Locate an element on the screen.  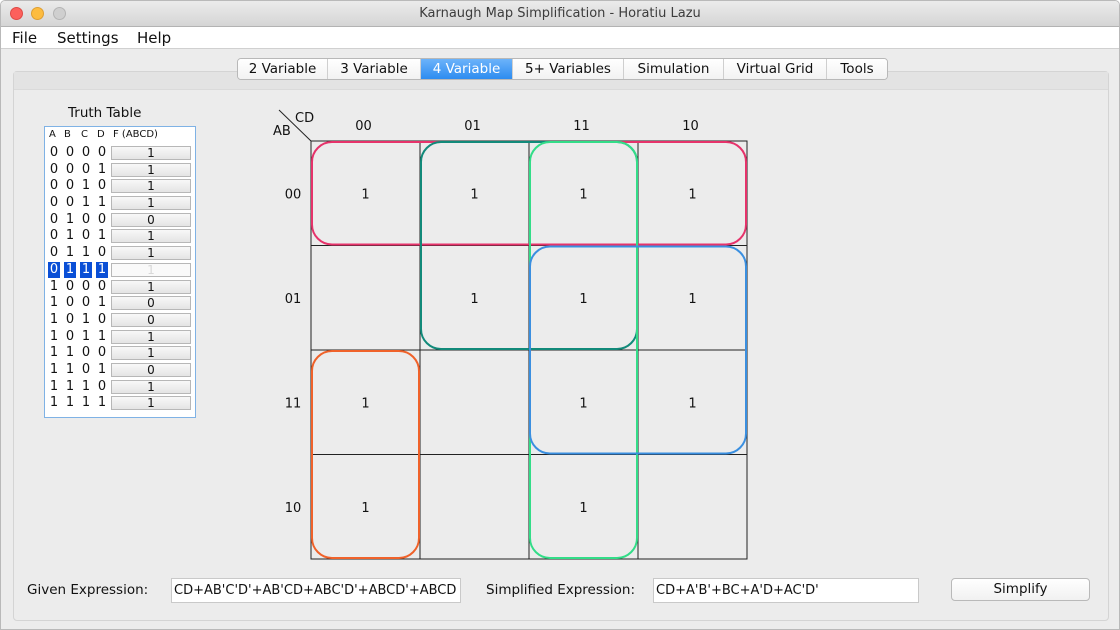
kmap-col-label: 01 is located at coordinates (472, 126).